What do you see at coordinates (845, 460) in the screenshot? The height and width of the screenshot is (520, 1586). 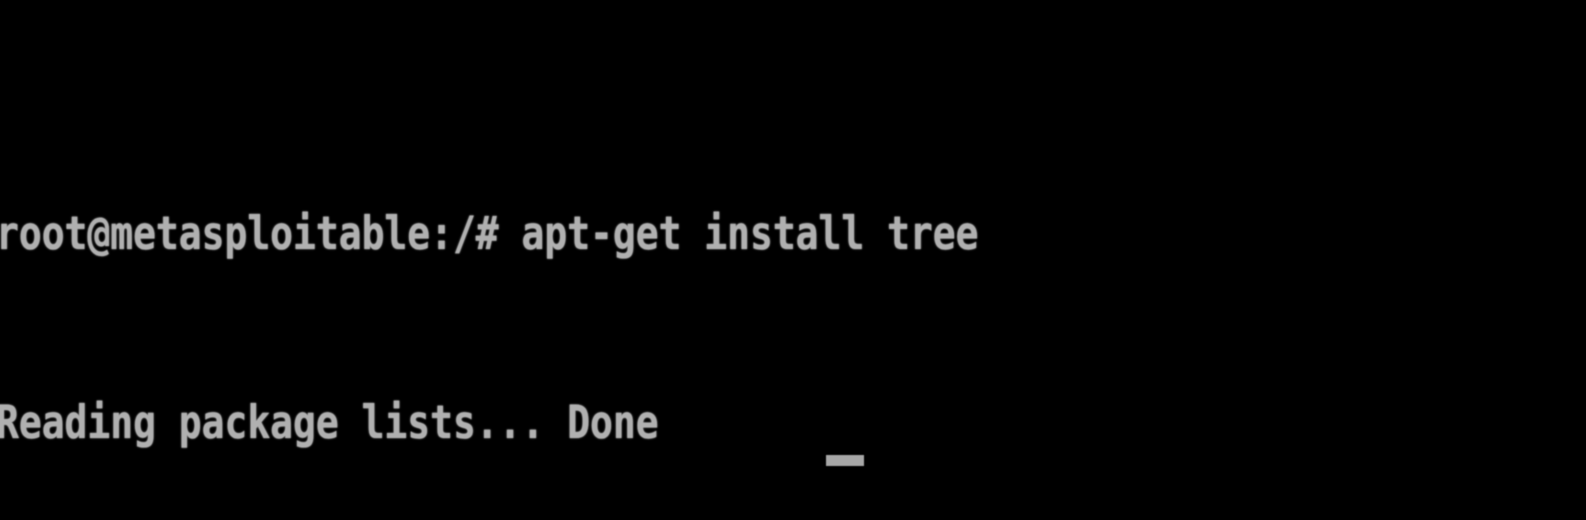 I see `terminal-cursor` at bounding box center [845, 460].